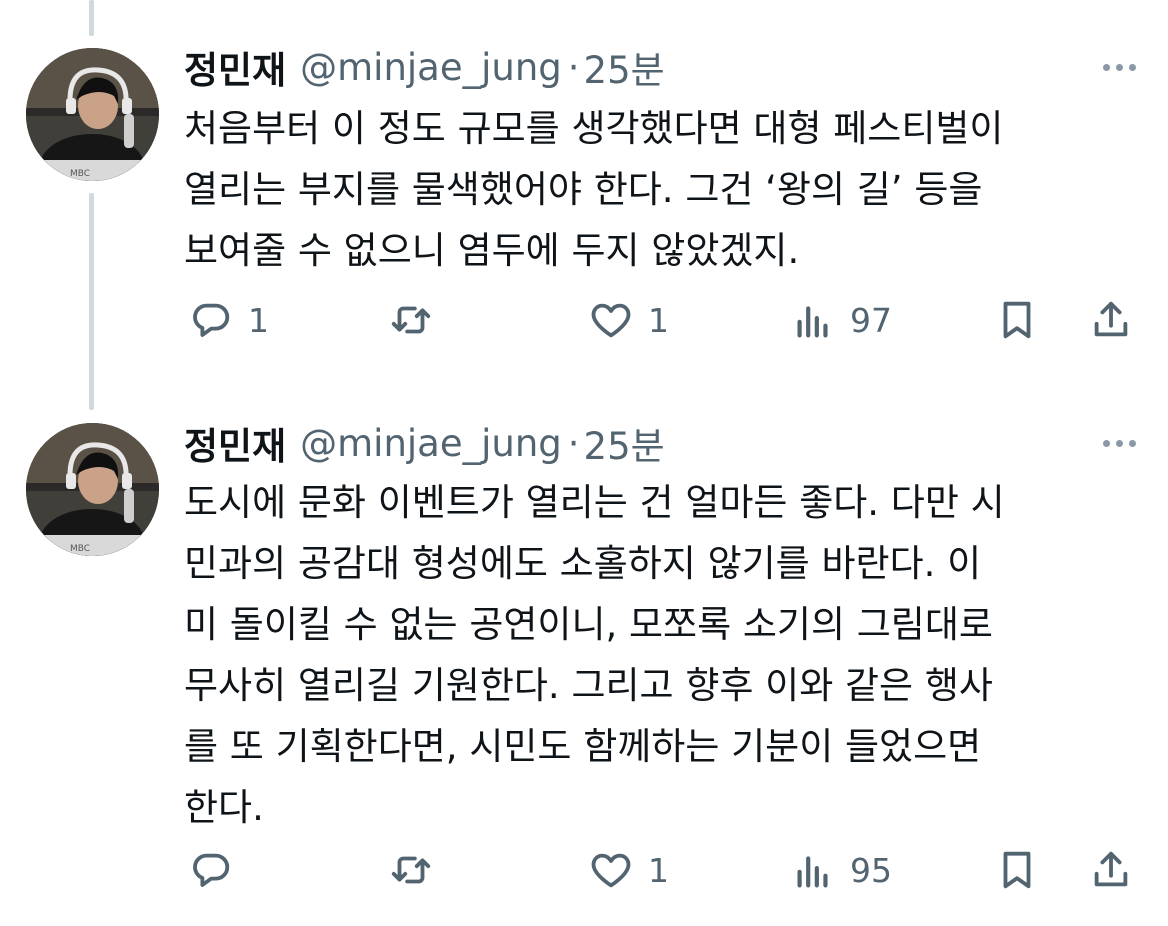 This screenshot has width=1168, height=926. What do you see at coordinates (583, 746) in the screenshot?
I see `tweet-text-line: 를 또 기획한다면, 시민도 함께하는 기분이 들었으면` at bounding box center [583, 746].